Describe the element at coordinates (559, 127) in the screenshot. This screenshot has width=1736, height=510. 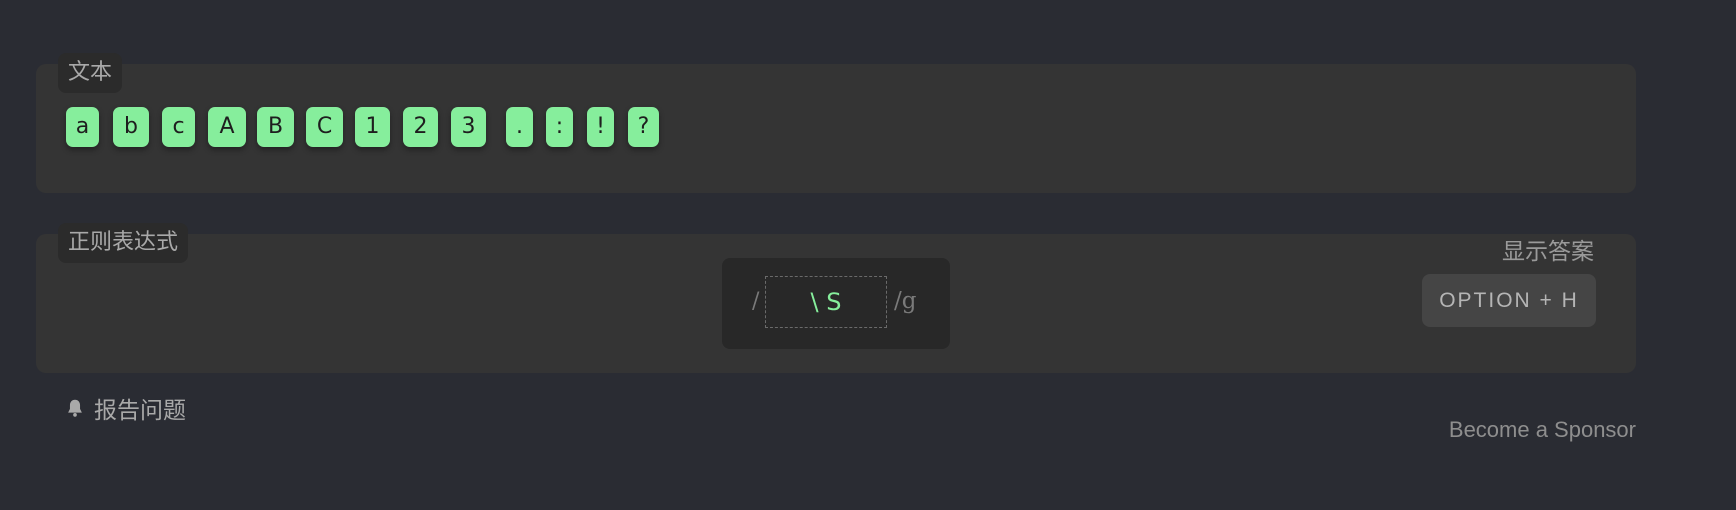
I see `char-chip: :` at that location.